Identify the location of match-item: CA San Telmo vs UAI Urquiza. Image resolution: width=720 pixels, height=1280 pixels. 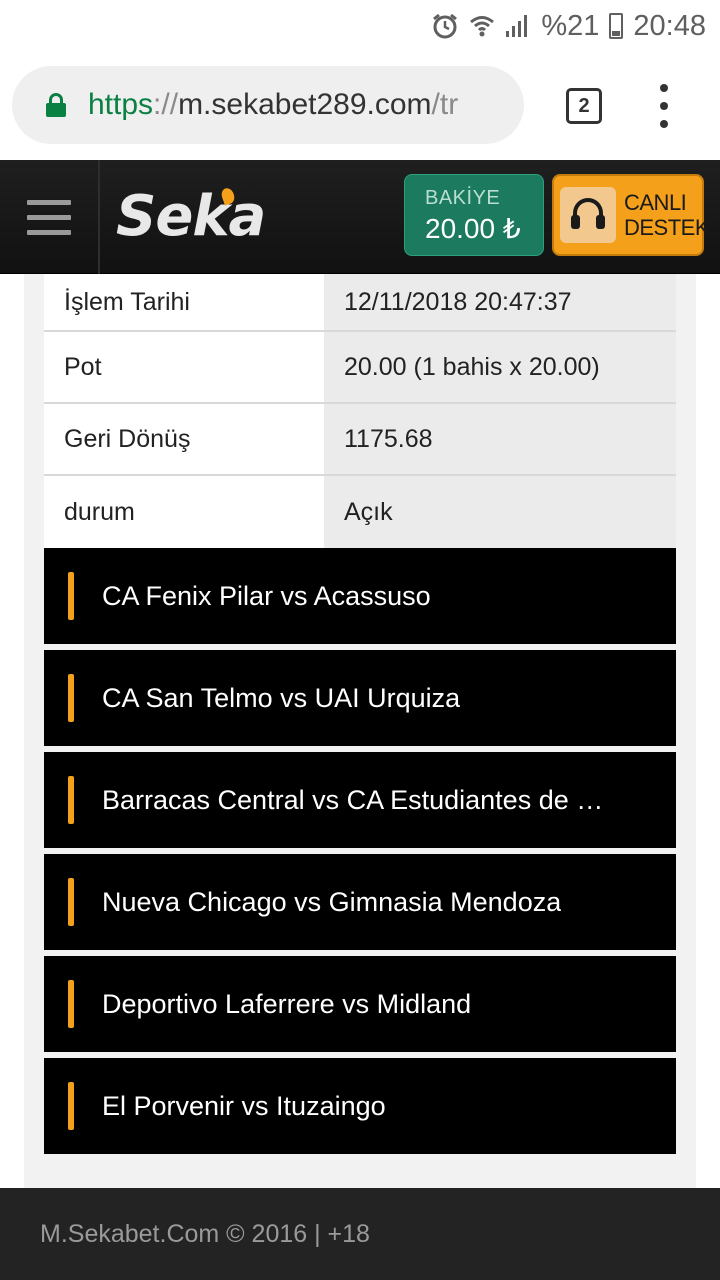
(360, 698).